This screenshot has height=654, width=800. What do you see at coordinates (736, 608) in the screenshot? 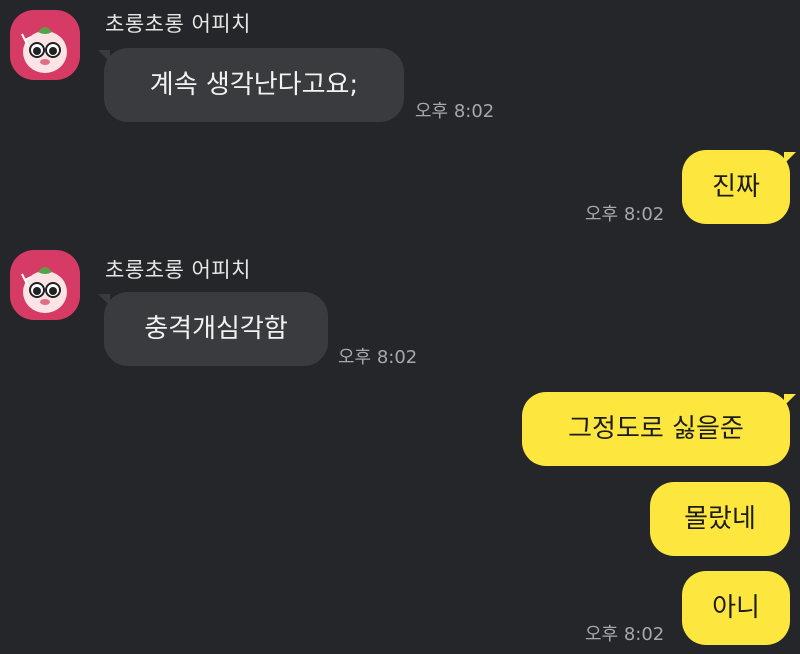
I see `message-bubble-outgoing: 아니` at bounding box center [736, 608].